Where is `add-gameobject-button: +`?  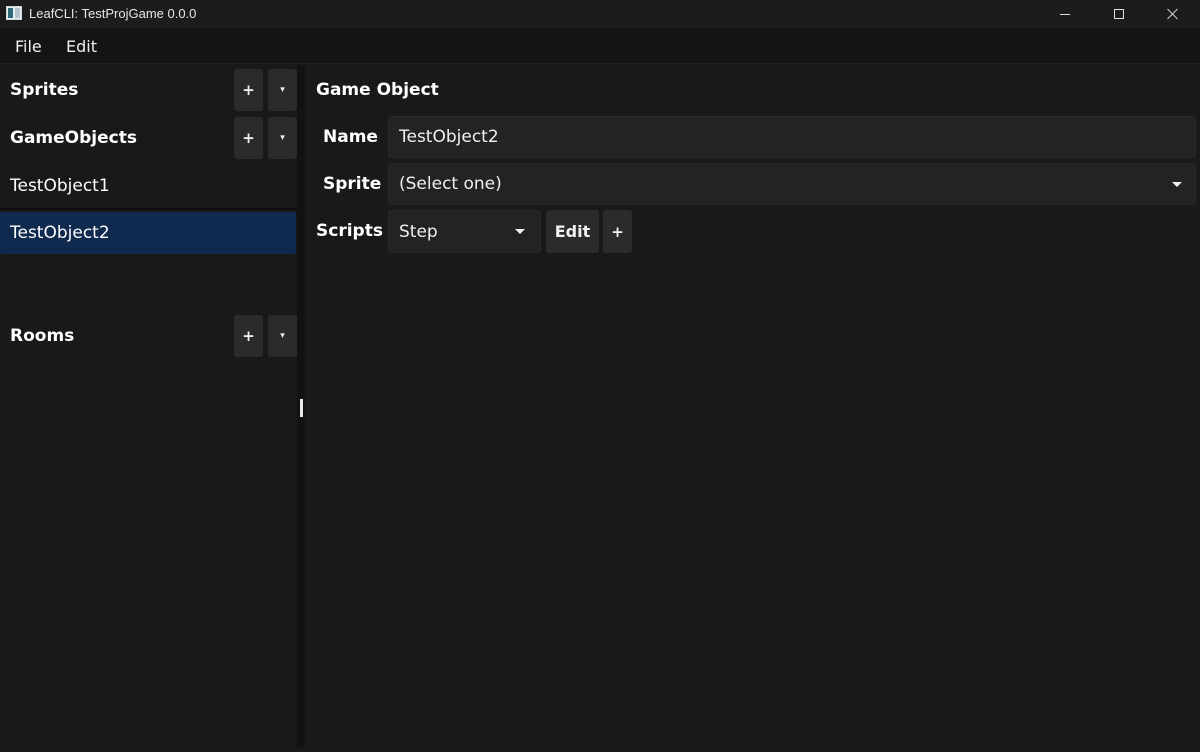 add-gameobject-button: + is located at coordinates (248, 138).